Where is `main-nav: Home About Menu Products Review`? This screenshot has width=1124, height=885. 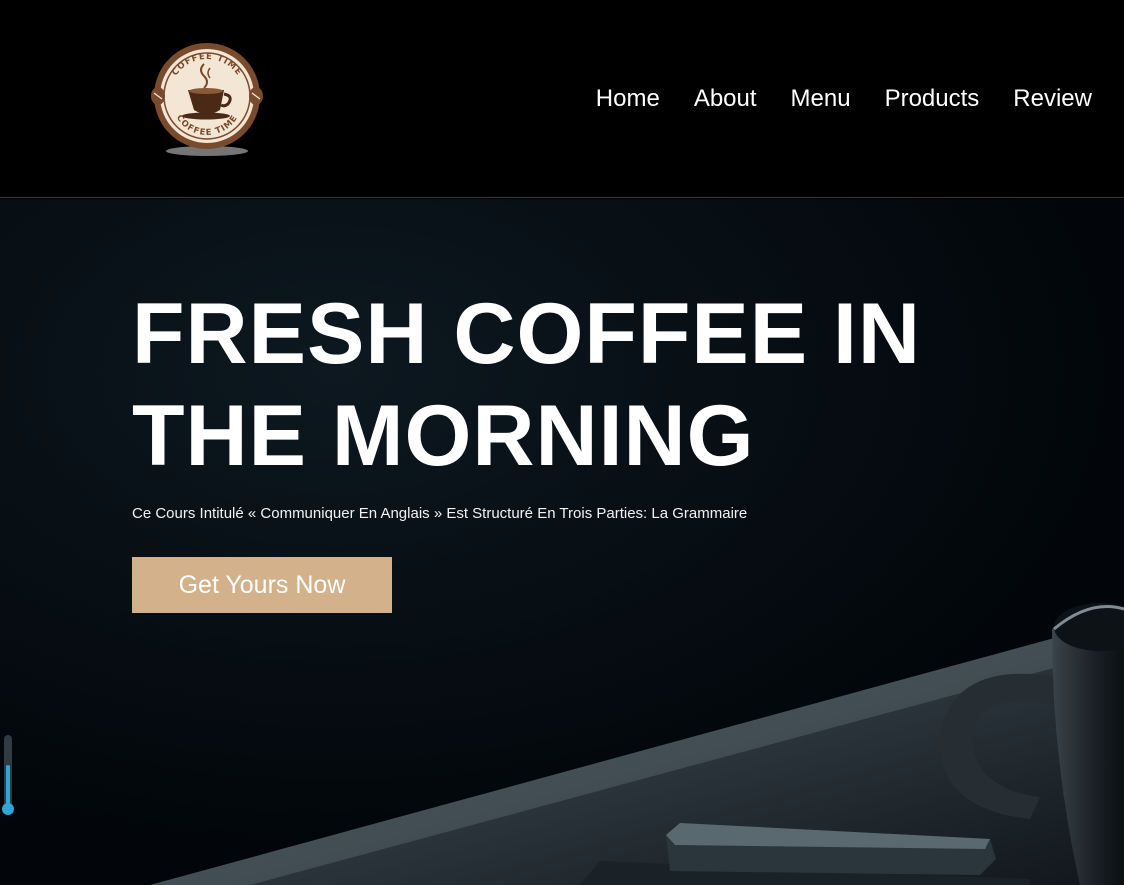
main-nav: Home About Menu Products Review is located at coordinates (844, 99).